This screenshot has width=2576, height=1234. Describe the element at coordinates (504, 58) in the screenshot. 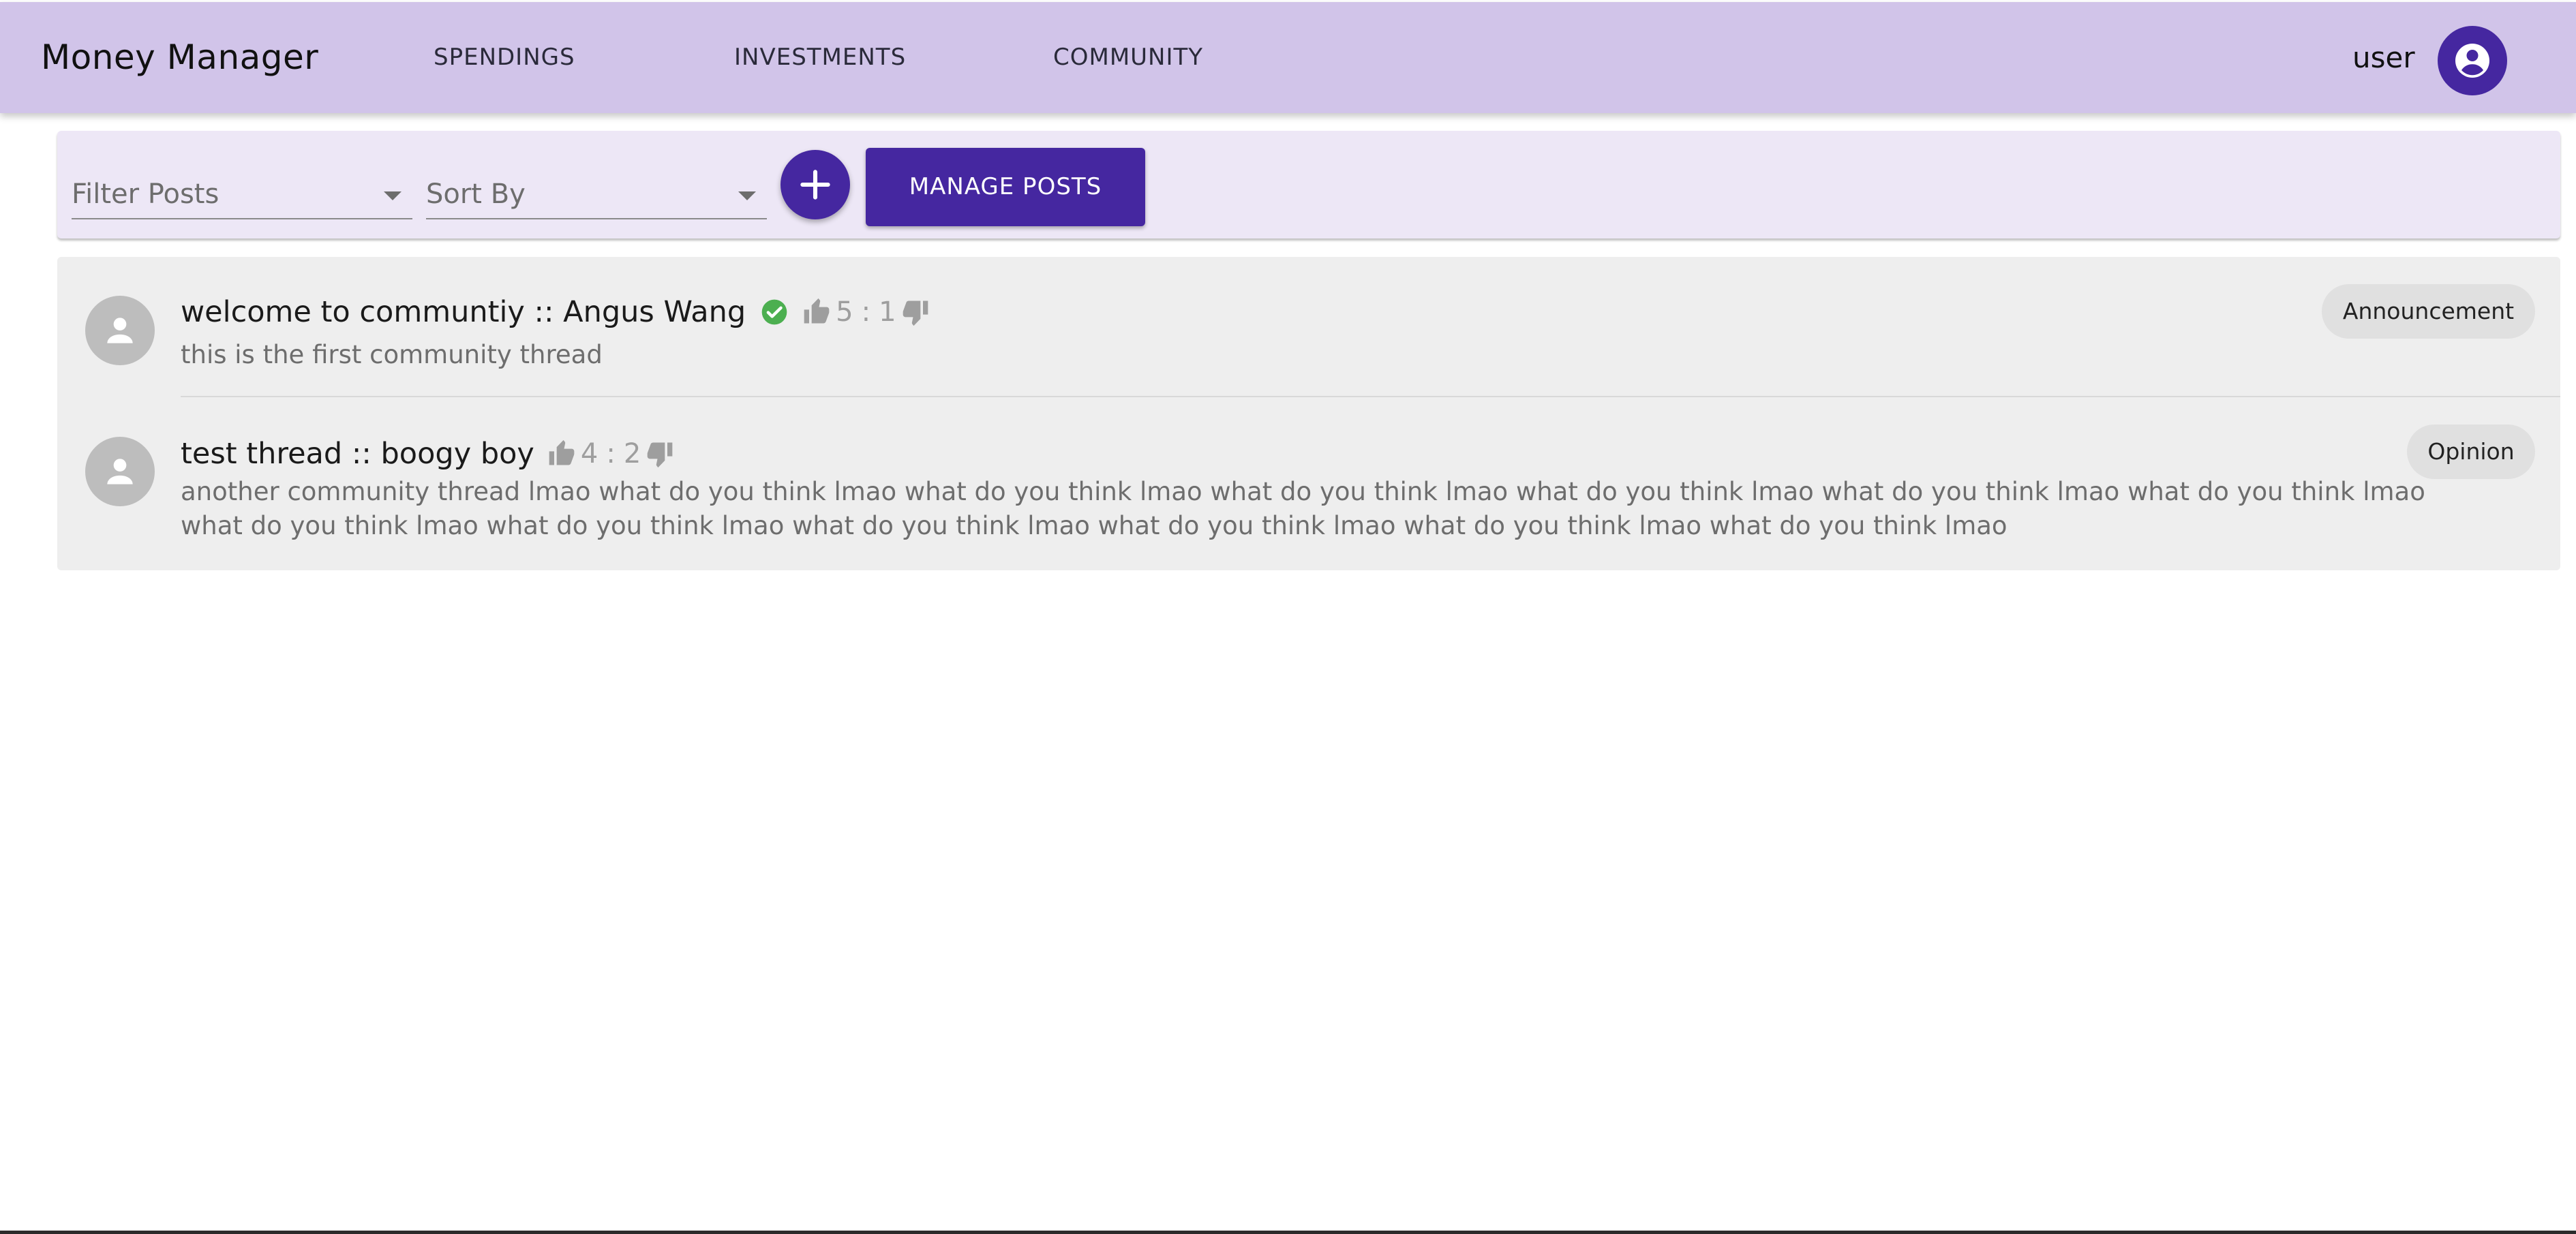

I see `nav-spendings: SPENDINGS` at that location.